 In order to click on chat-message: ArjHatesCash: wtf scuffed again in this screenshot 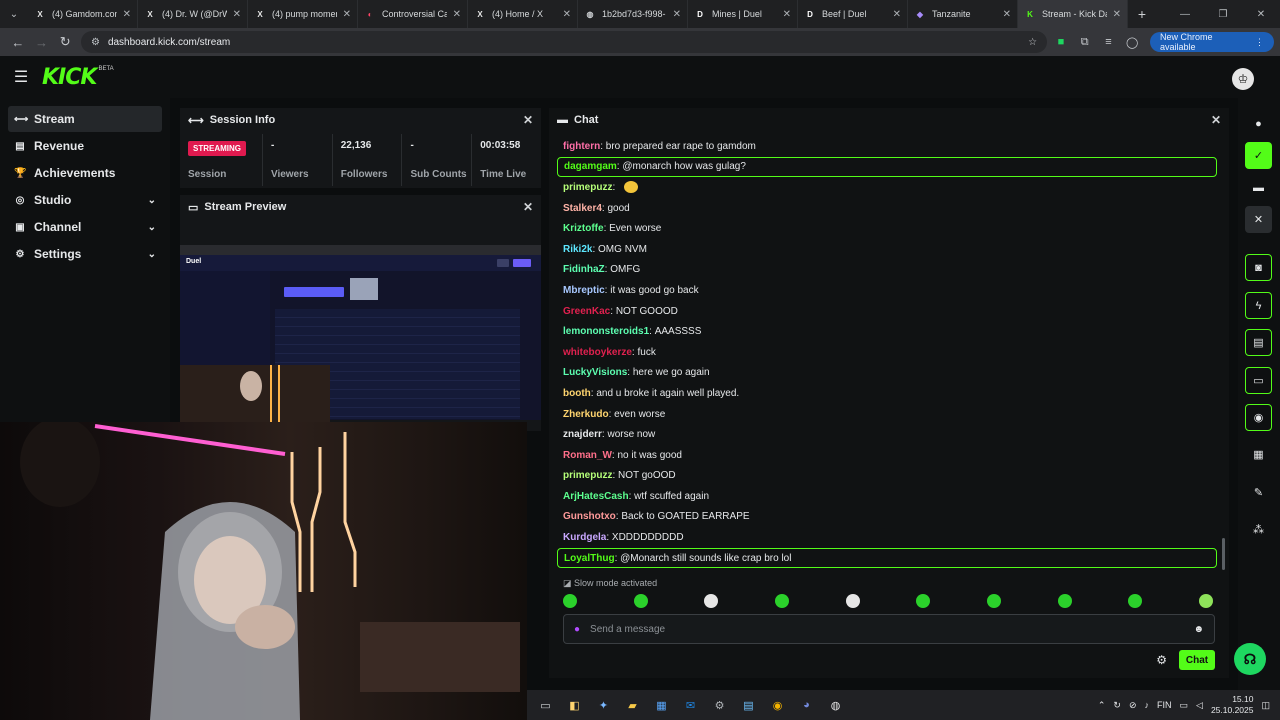, I will do `click(887, 496)`.